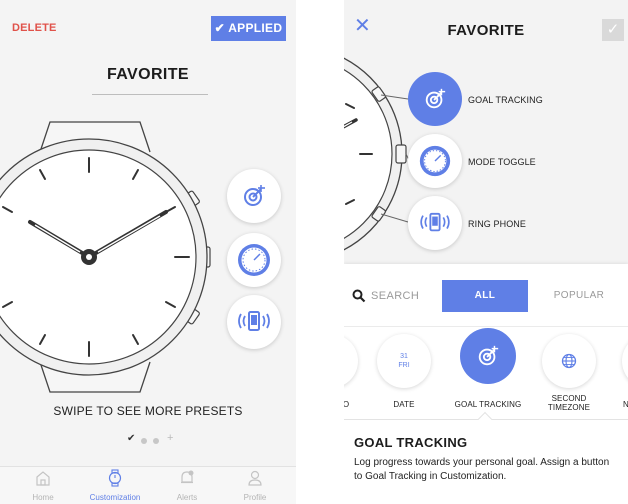  I want to click on swipe-hint: SWIPE TO SEE MORE PRESETS, so click(148, 411).